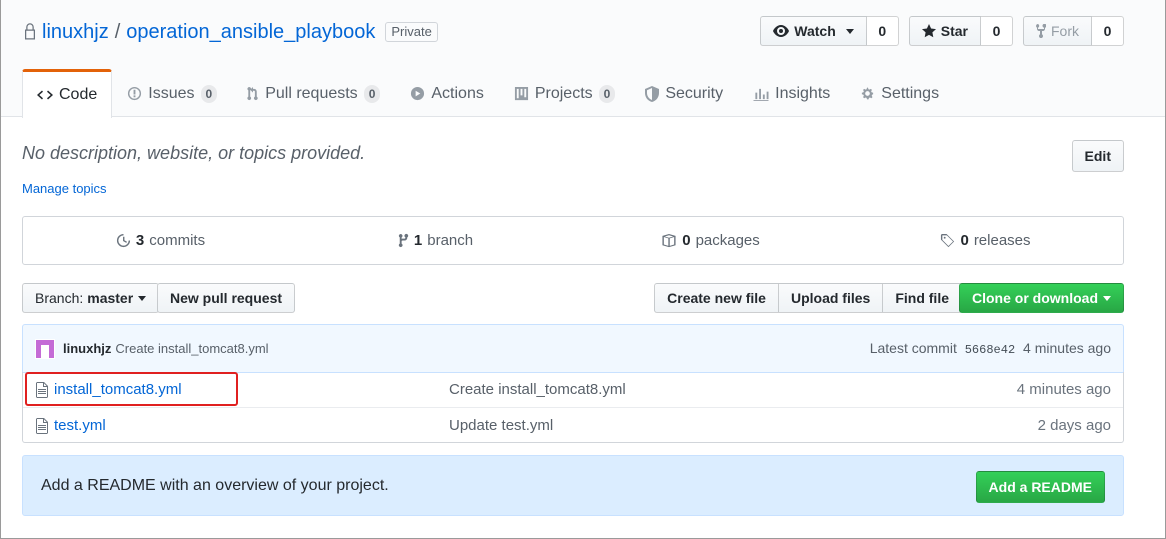 This screenshot has height=539, width=1166. I want to click on tab-label: Issues, so click(171, 93).